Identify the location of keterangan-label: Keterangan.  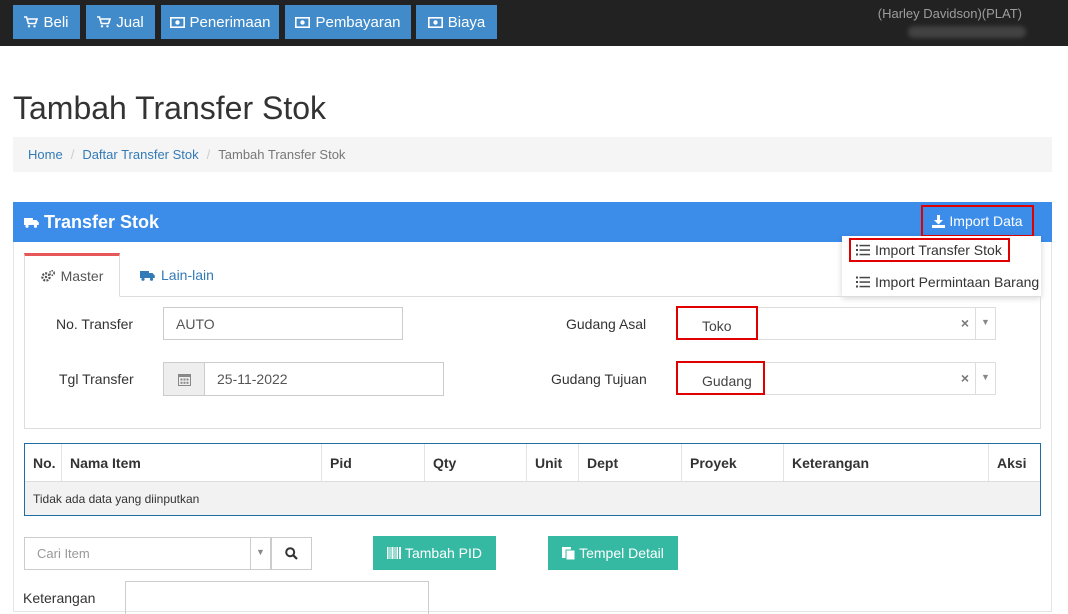
(59, 598).